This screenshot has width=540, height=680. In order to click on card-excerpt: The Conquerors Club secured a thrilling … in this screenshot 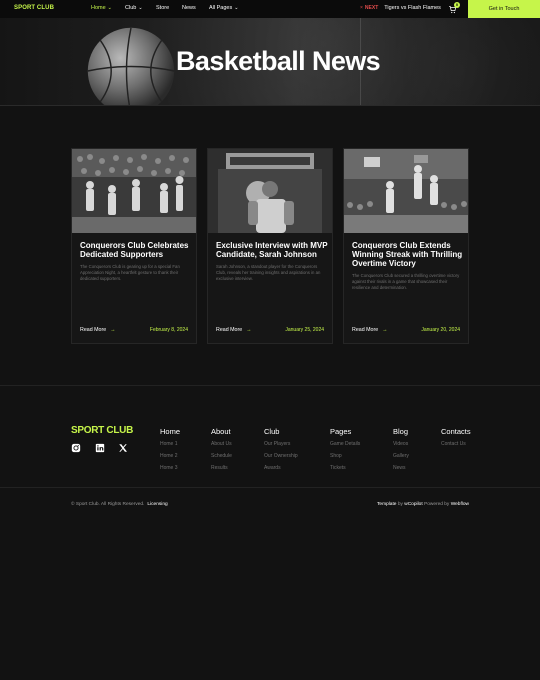, I will do `click(406, 281)`.